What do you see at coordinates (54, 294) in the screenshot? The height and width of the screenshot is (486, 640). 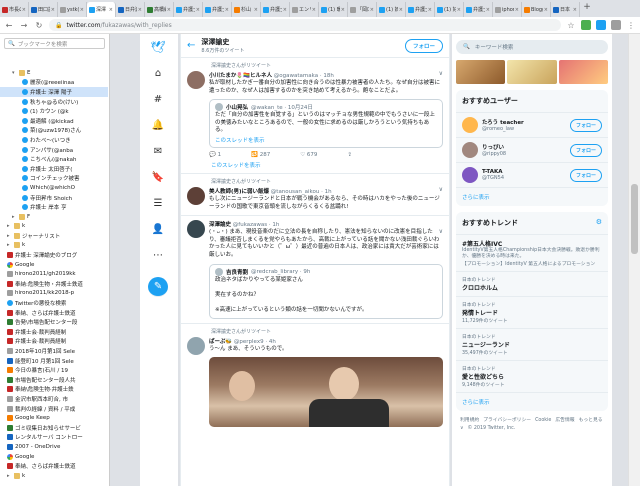 I see `bookmark-item: hirono2011/kk2018-p` at bounding box center [54, 294].